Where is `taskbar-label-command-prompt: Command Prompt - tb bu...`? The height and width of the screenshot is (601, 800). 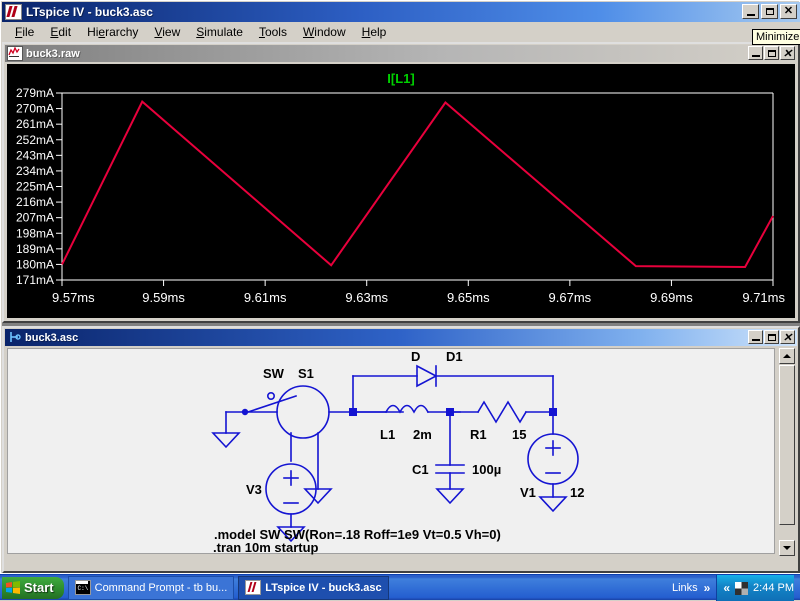
taskbar-label-command-prompt: Command Prompt - tb bu... is located at coordinates (161, 587).